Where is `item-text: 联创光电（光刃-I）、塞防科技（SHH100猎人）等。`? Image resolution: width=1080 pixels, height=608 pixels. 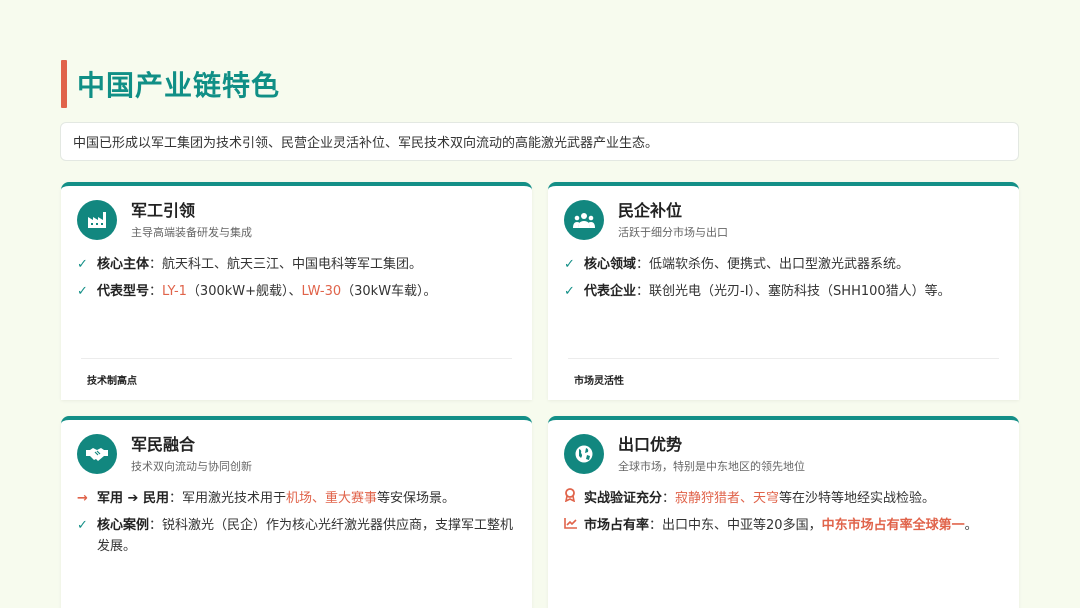 item-text: 联创光电（光刃-I）、塞防科技（SHH100猎人）等。 is located at coordinates (800, 291).